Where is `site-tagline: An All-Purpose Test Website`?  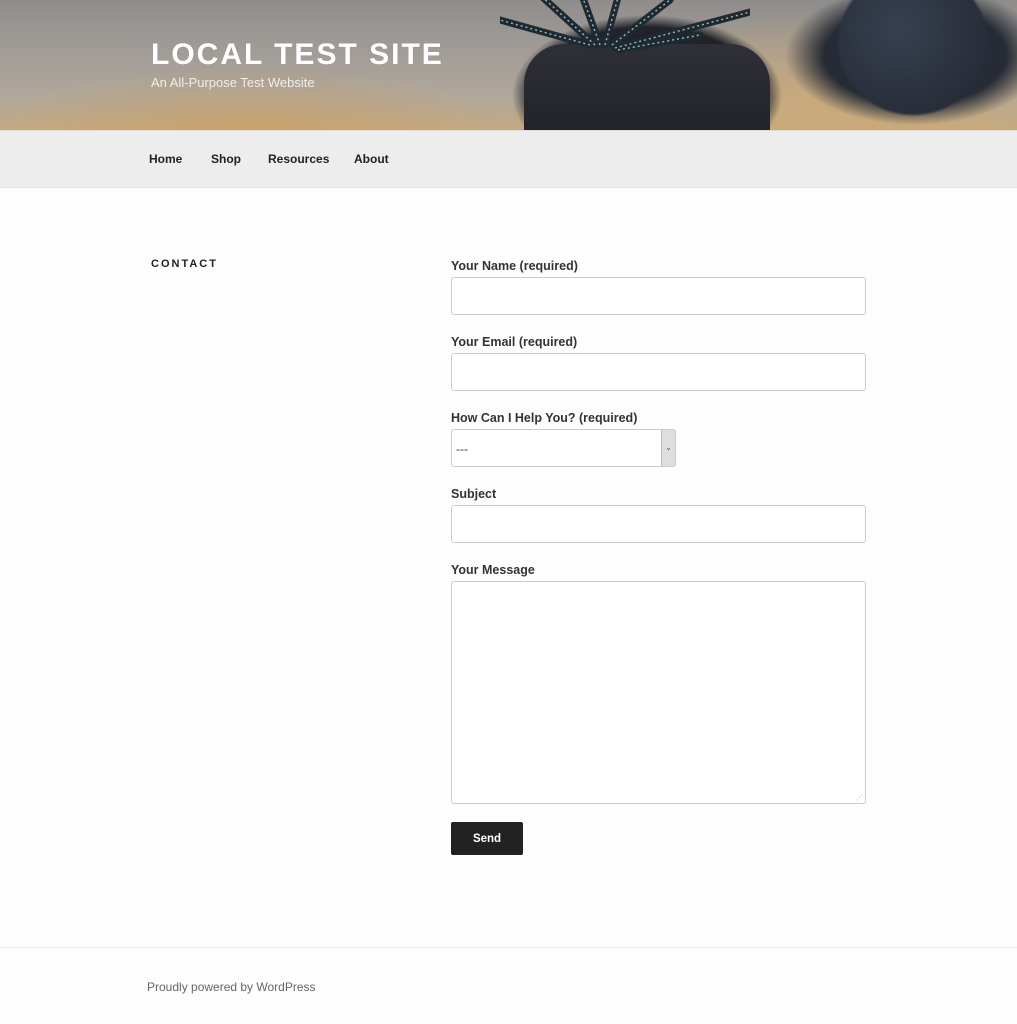
site-tagline: An All-Purpose Test Website is located at coordinates (233, 82).